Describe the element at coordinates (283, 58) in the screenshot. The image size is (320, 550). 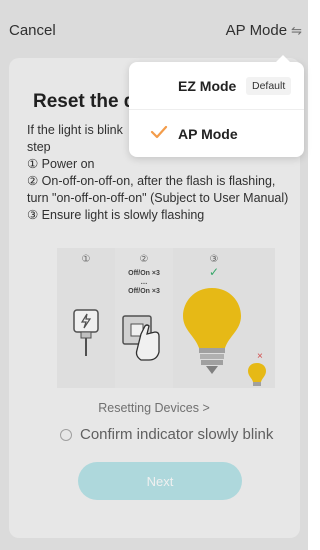
I see `dropdown-caret` at that location.